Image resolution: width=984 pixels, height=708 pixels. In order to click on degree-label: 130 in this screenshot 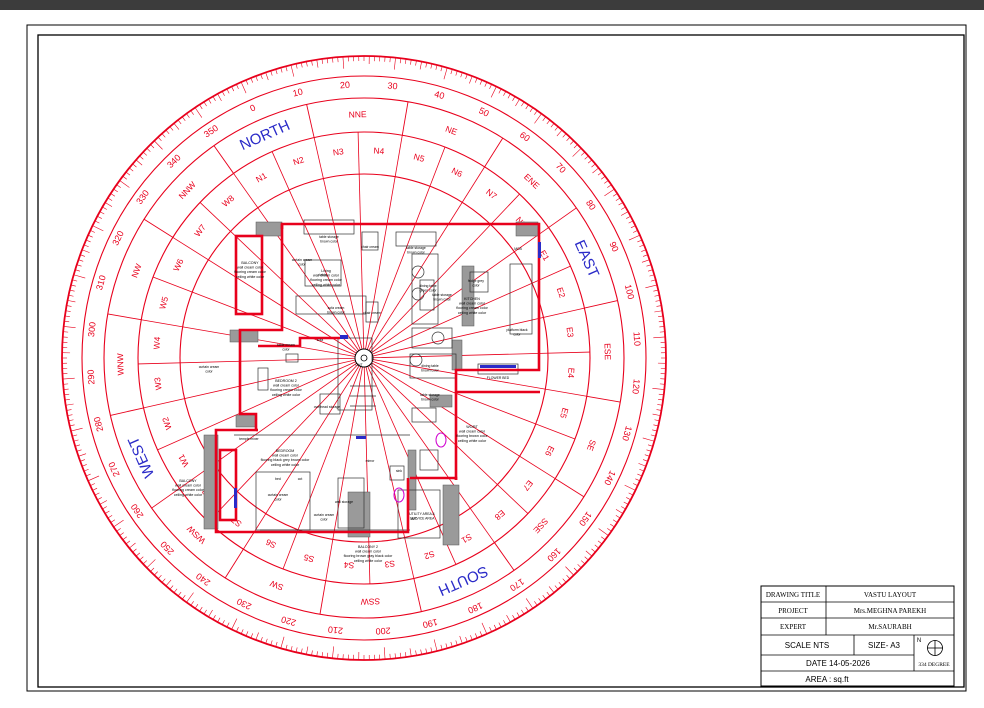, I will do `click(627, 433)`.